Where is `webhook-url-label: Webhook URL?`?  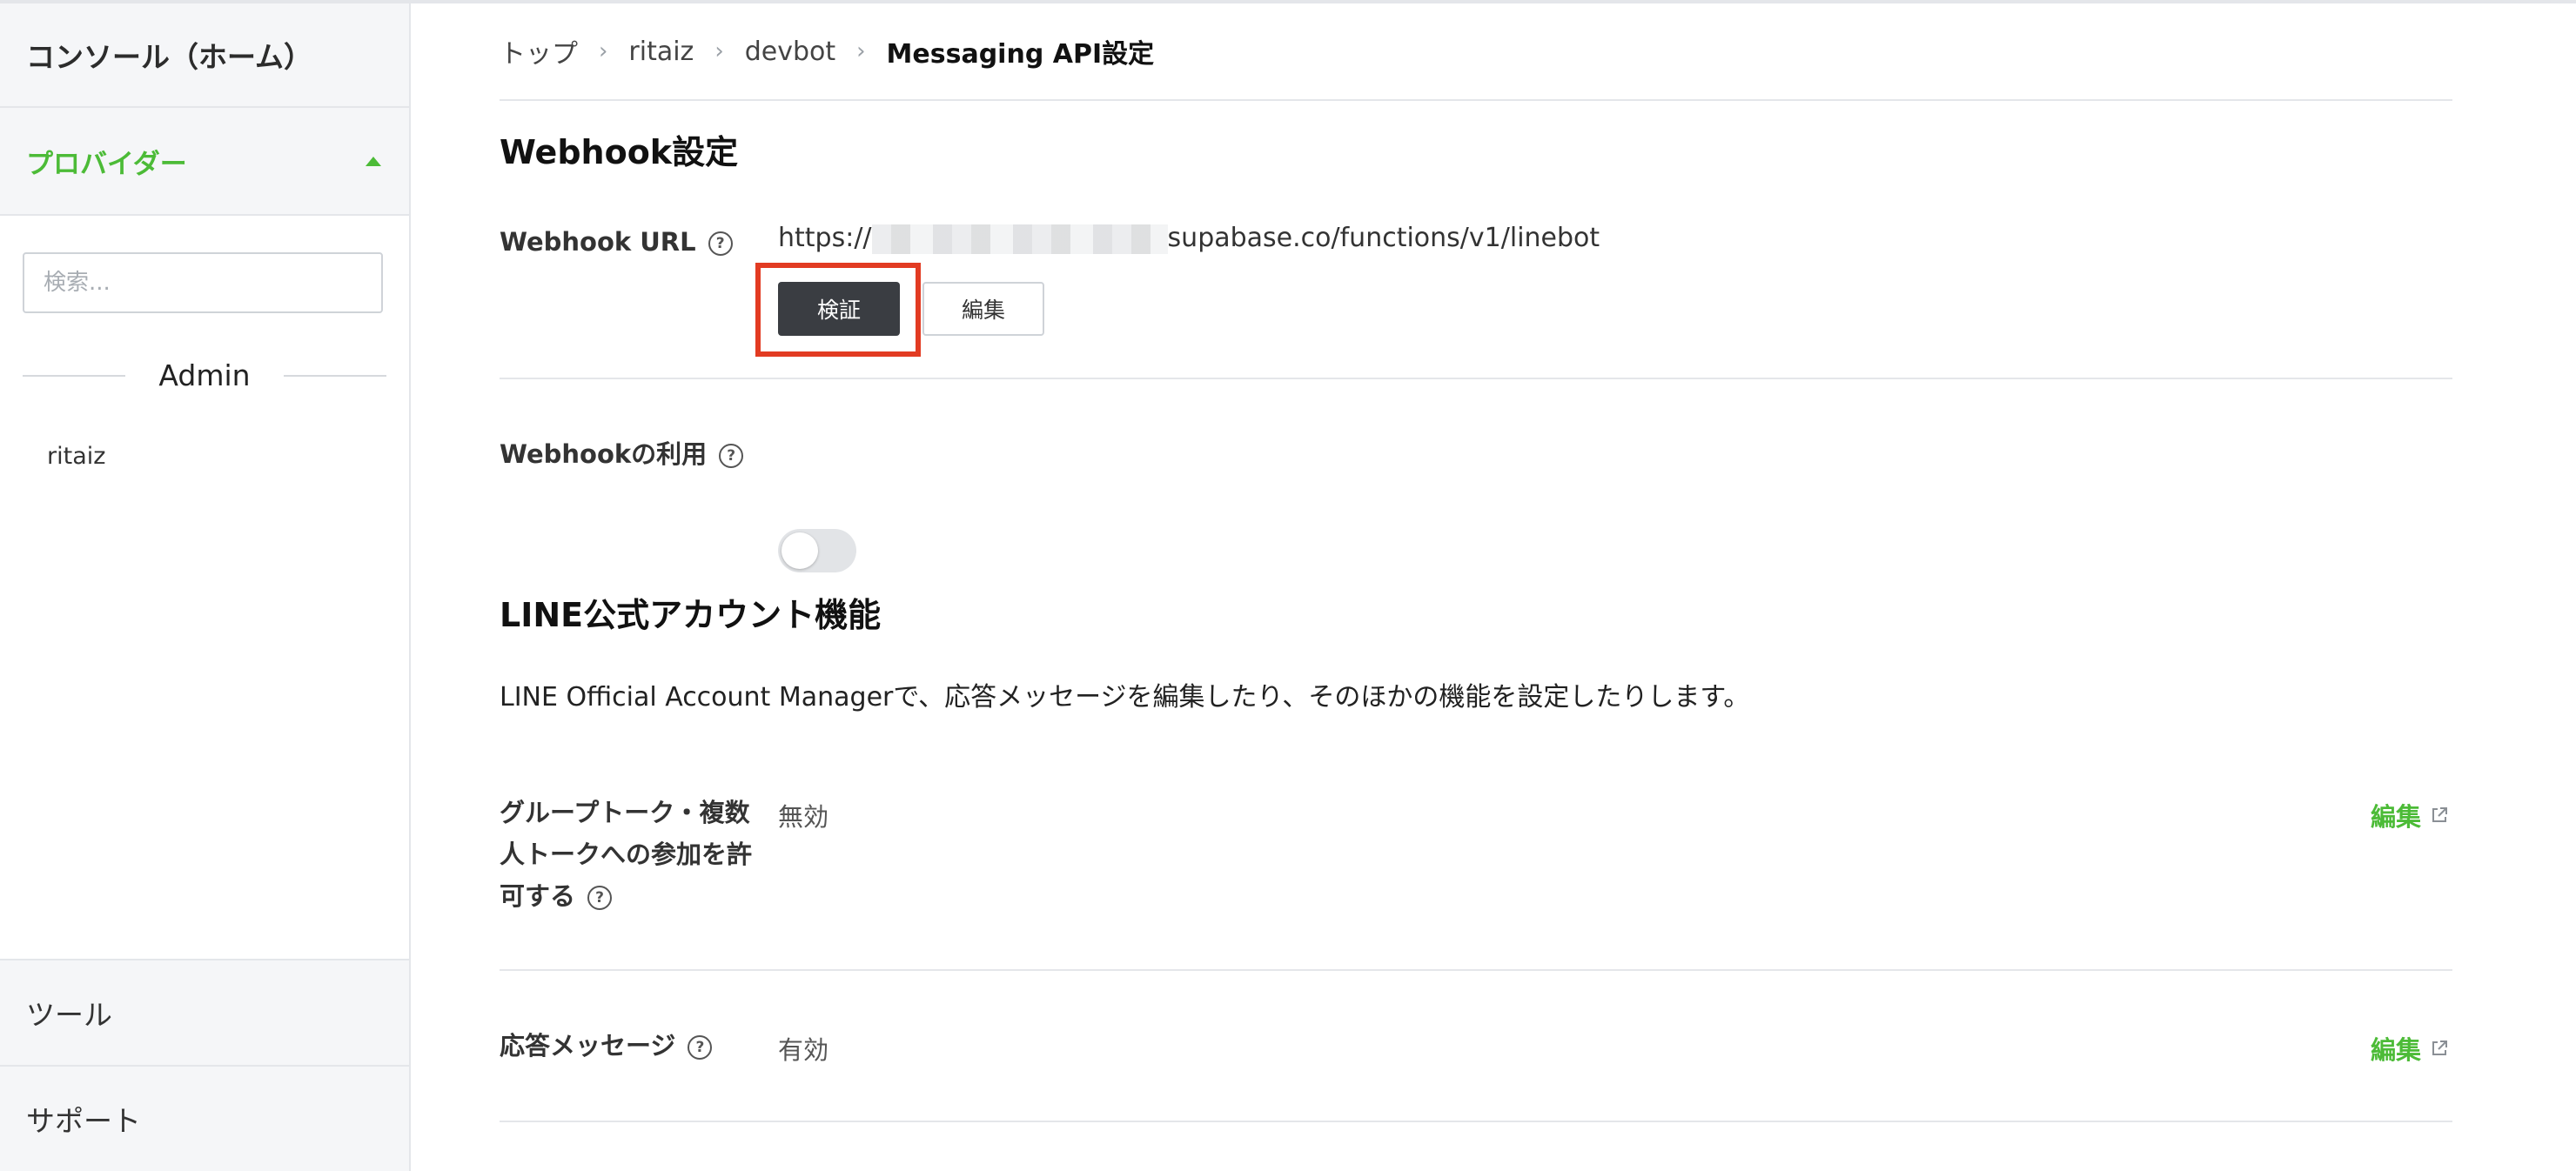 webhook-url-label: Webhook URL? is located at coordinates (617, 242).